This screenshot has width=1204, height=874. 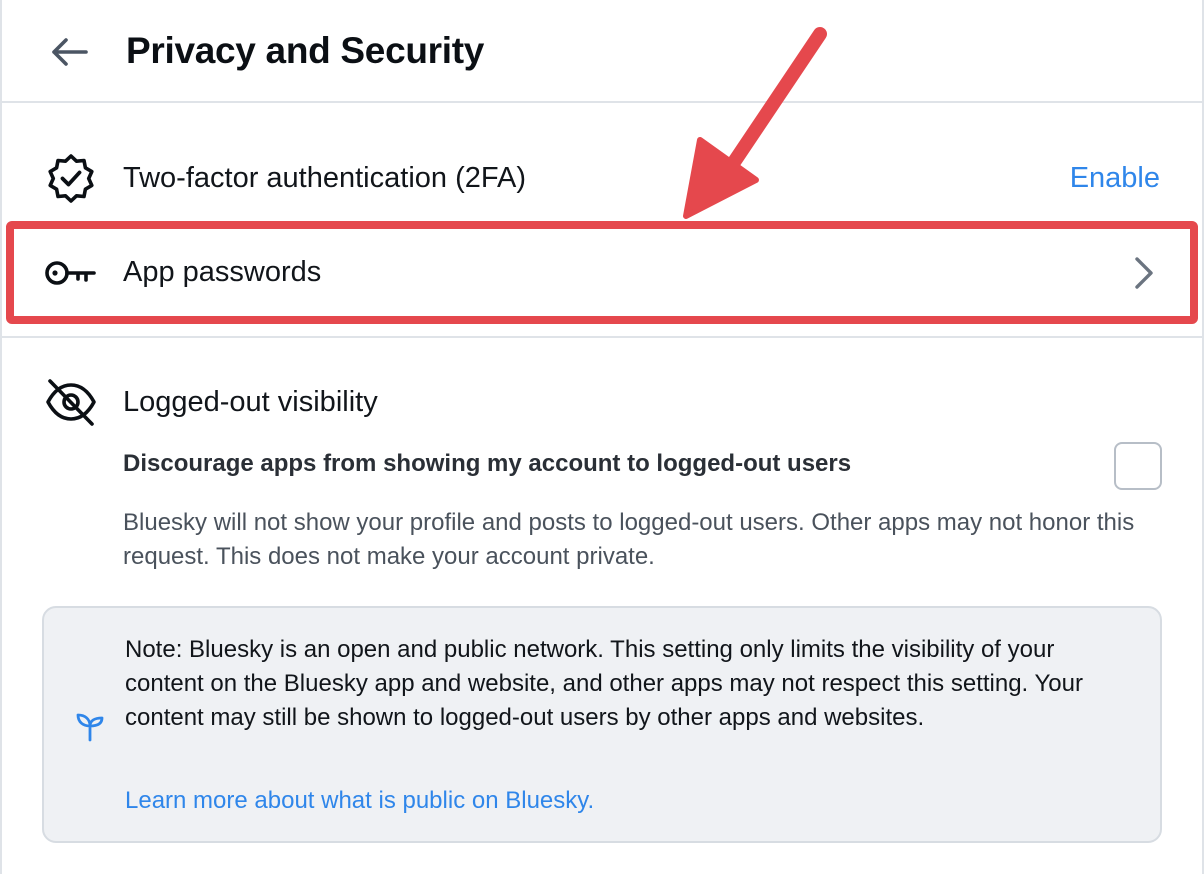 I want to click on badge-check-icon, so click(x=71, y=178).